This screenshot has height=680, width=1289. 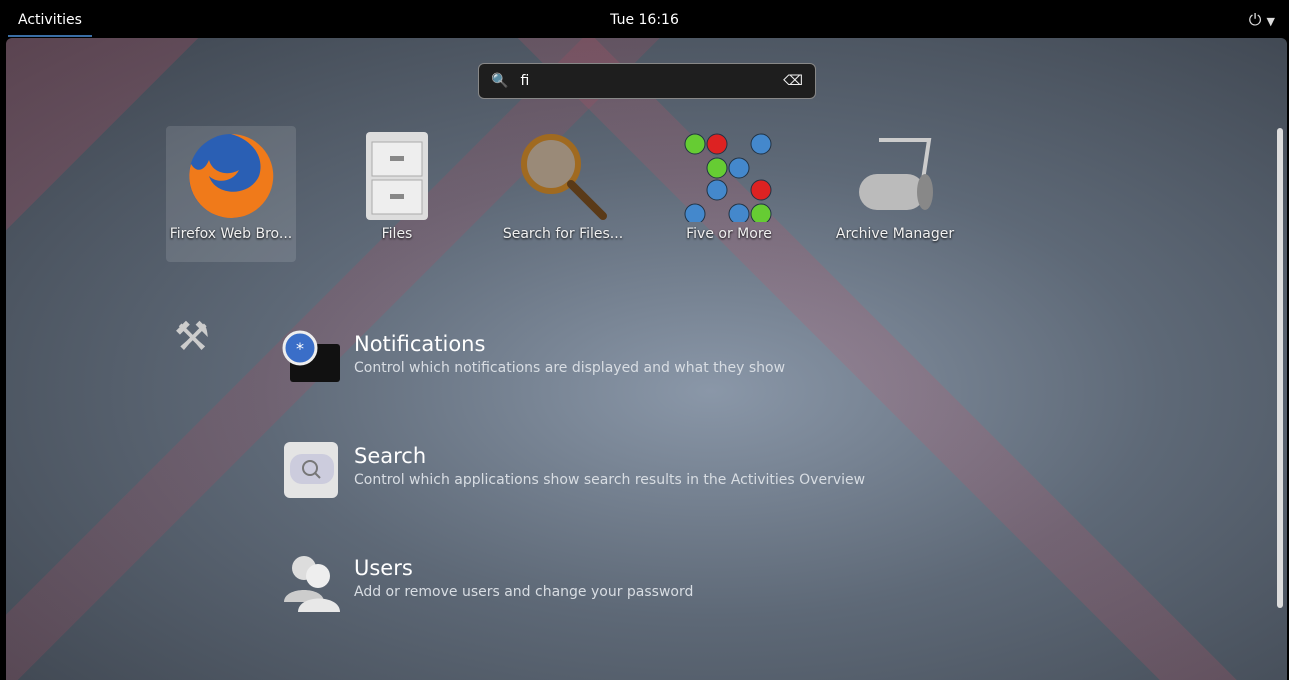 I want to click on search-settings-icon, so click(x=311, y=470).